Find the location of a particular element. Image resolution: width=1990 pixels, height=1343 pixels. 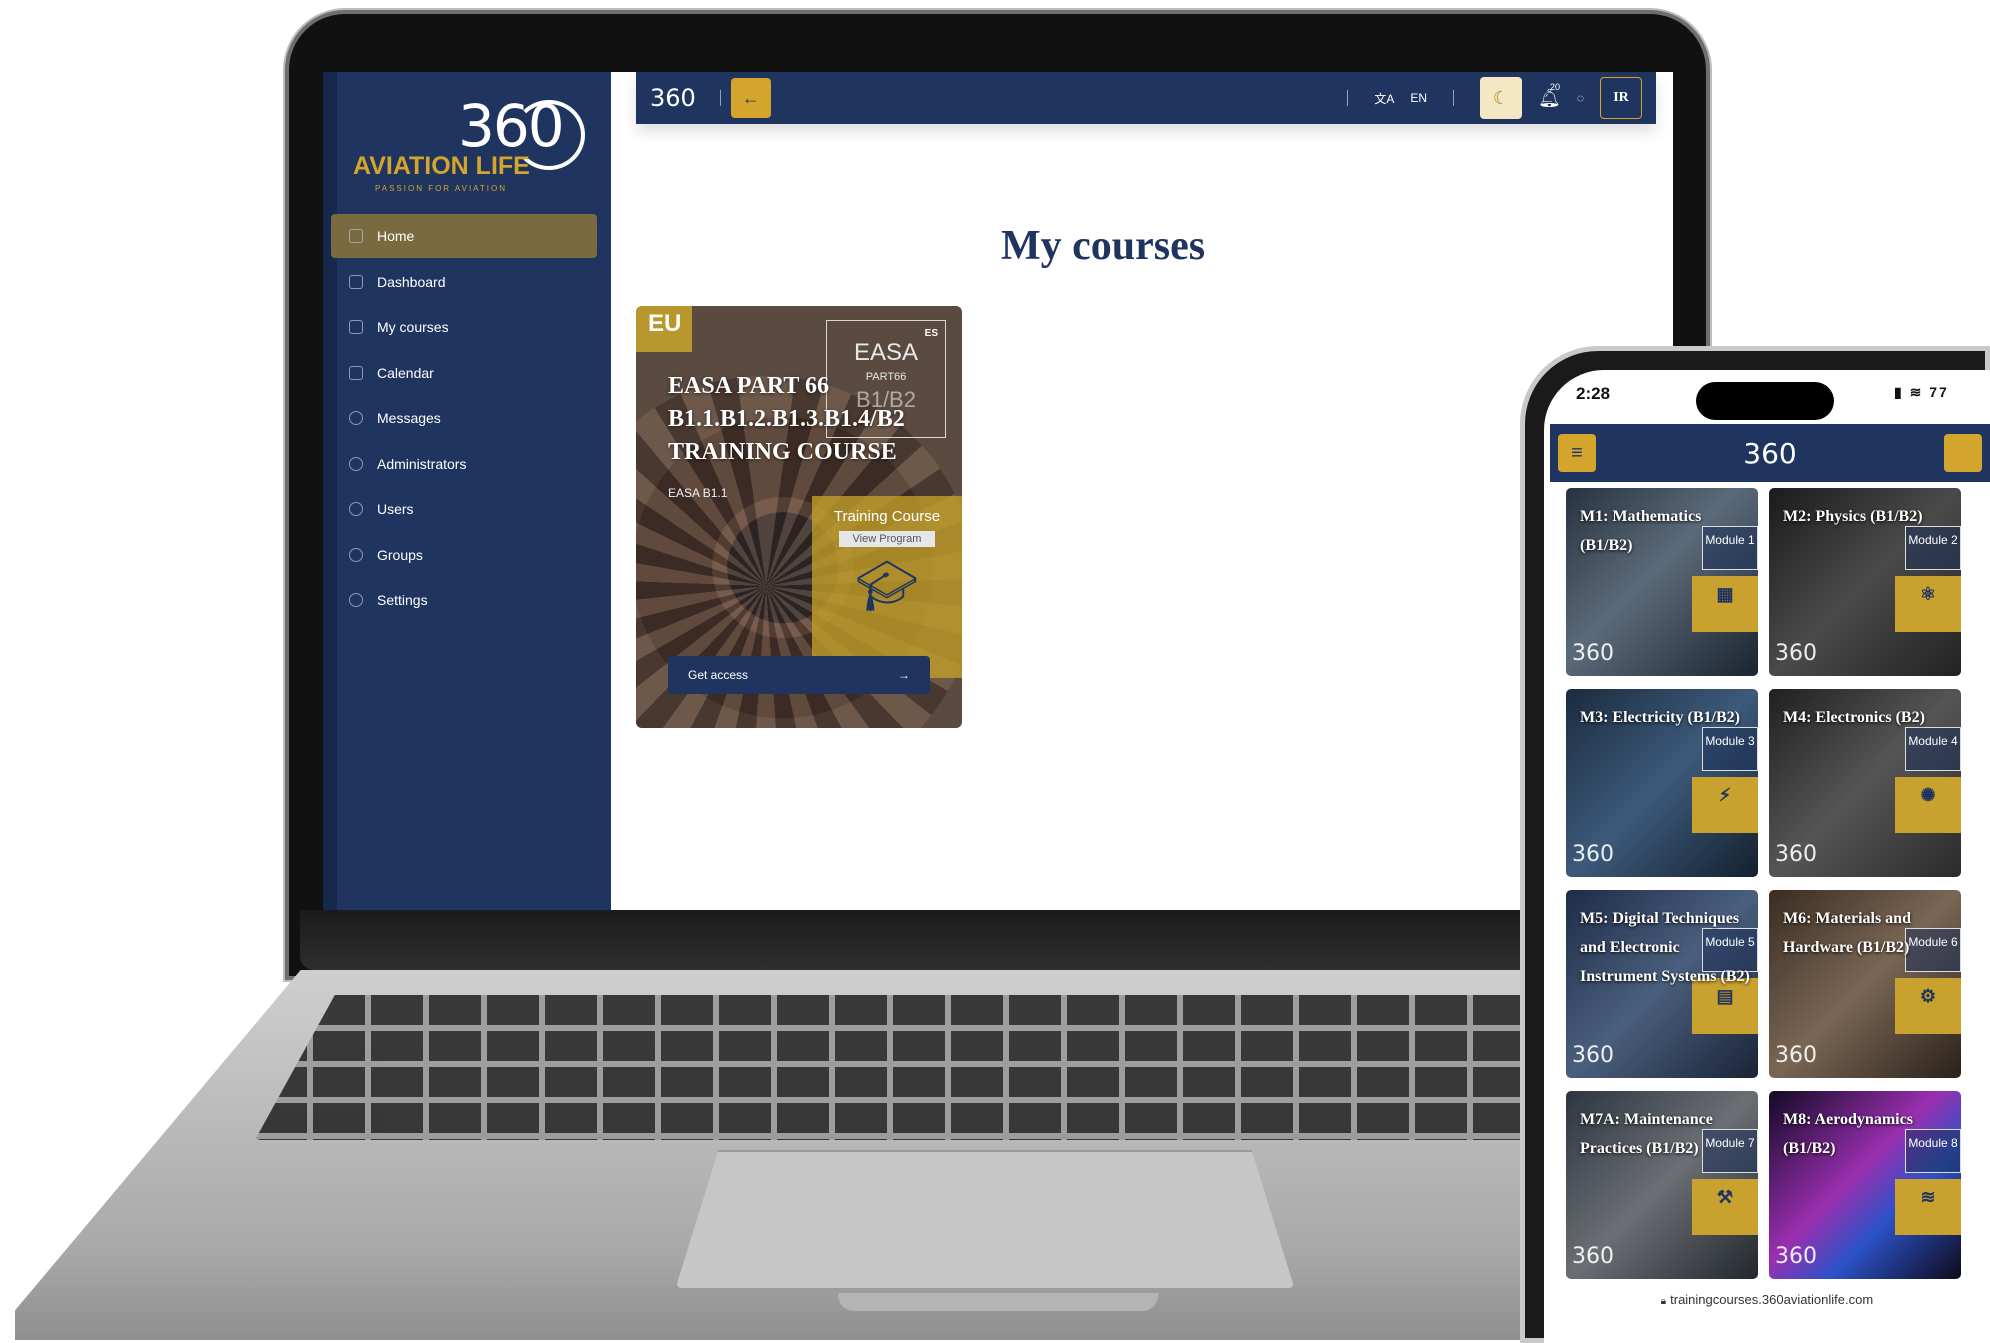

module-tag: ≋ is located at coordinates (1928, 1207).